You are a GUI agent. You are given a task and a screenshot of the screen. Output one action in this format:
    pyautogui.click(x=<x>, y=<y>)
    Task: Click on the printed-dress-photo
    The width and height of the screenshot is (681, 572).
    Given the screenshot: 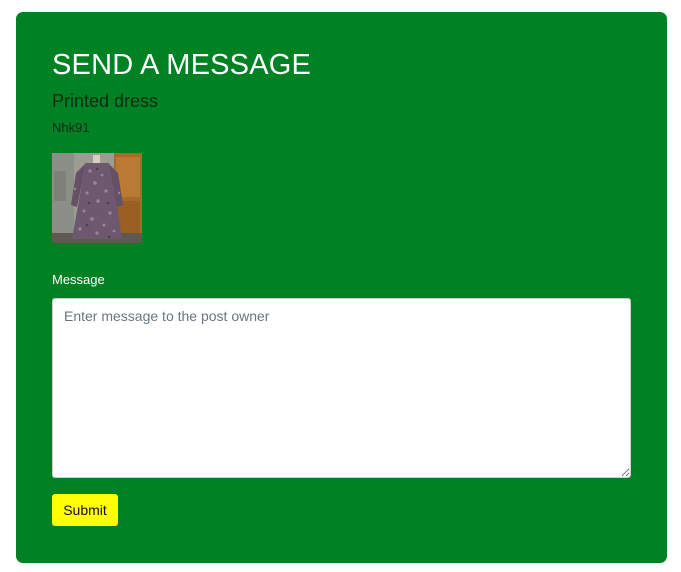 What is the action you would take?
    pyautogui.click(x=97, y=198)
    